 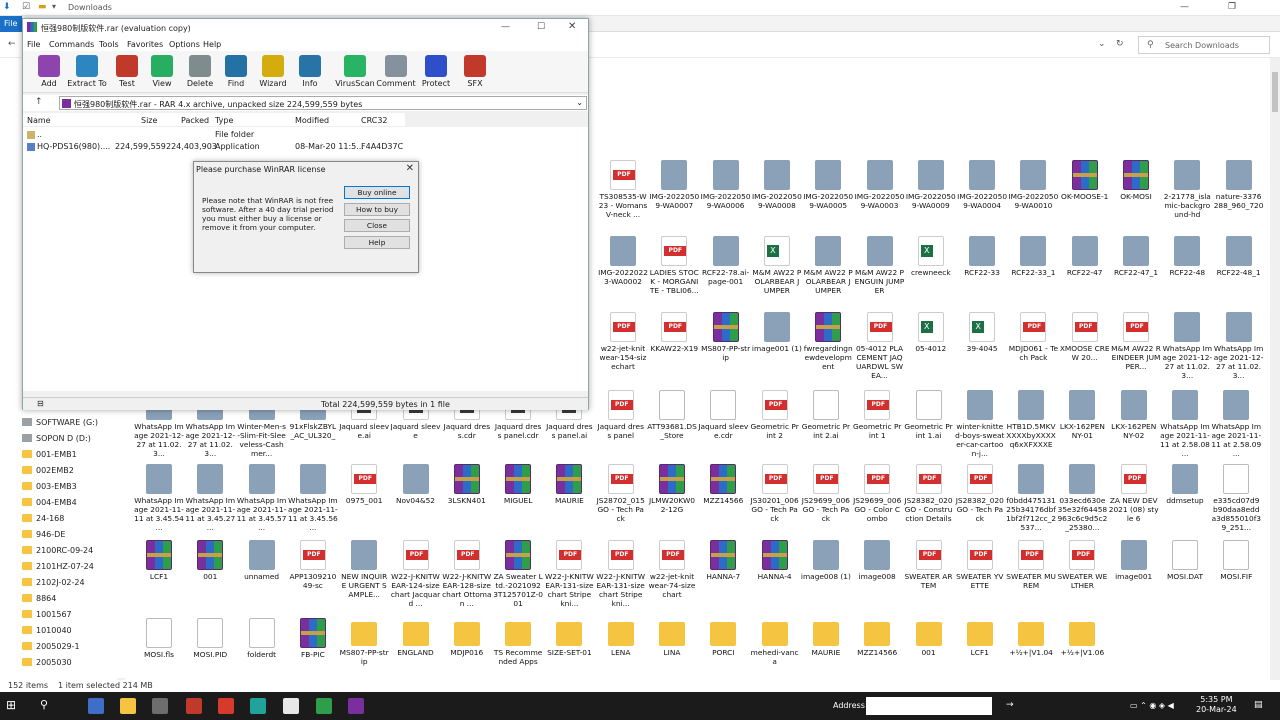 I want to click on file-item: KKAW22-X19, so click(x=674, y=332).